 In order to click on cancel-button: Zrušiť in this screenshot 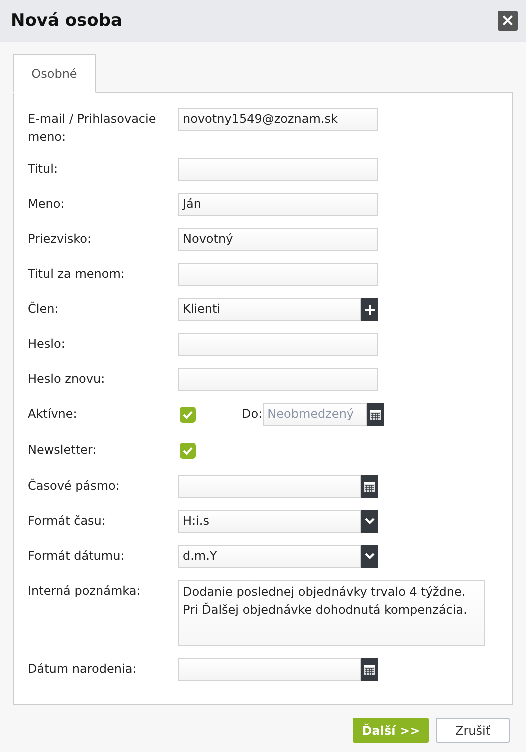, I will do `click(473, 730)`.